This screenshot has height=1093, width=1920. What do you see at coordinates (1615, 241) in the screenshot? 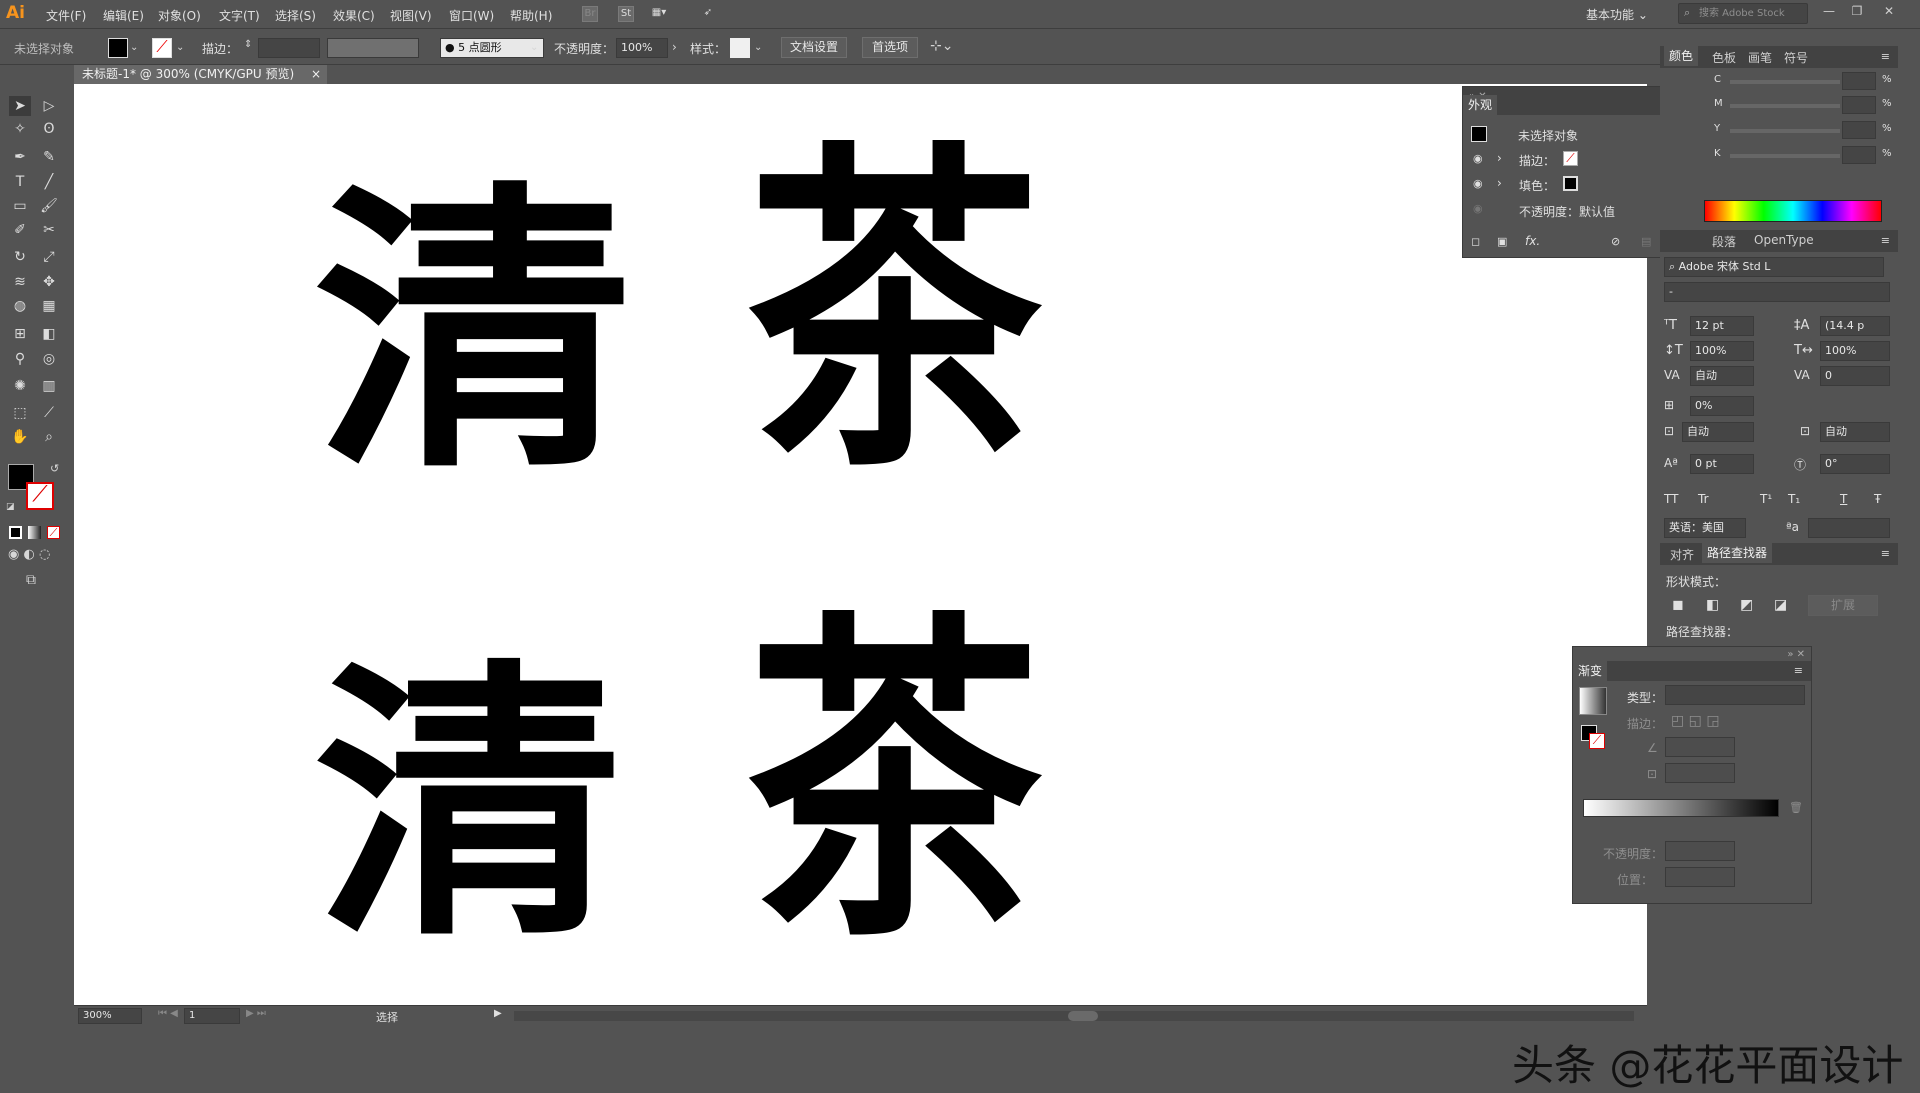
I see `clear-appearance-icon: ⊘` at bounding box center [1615, 241].